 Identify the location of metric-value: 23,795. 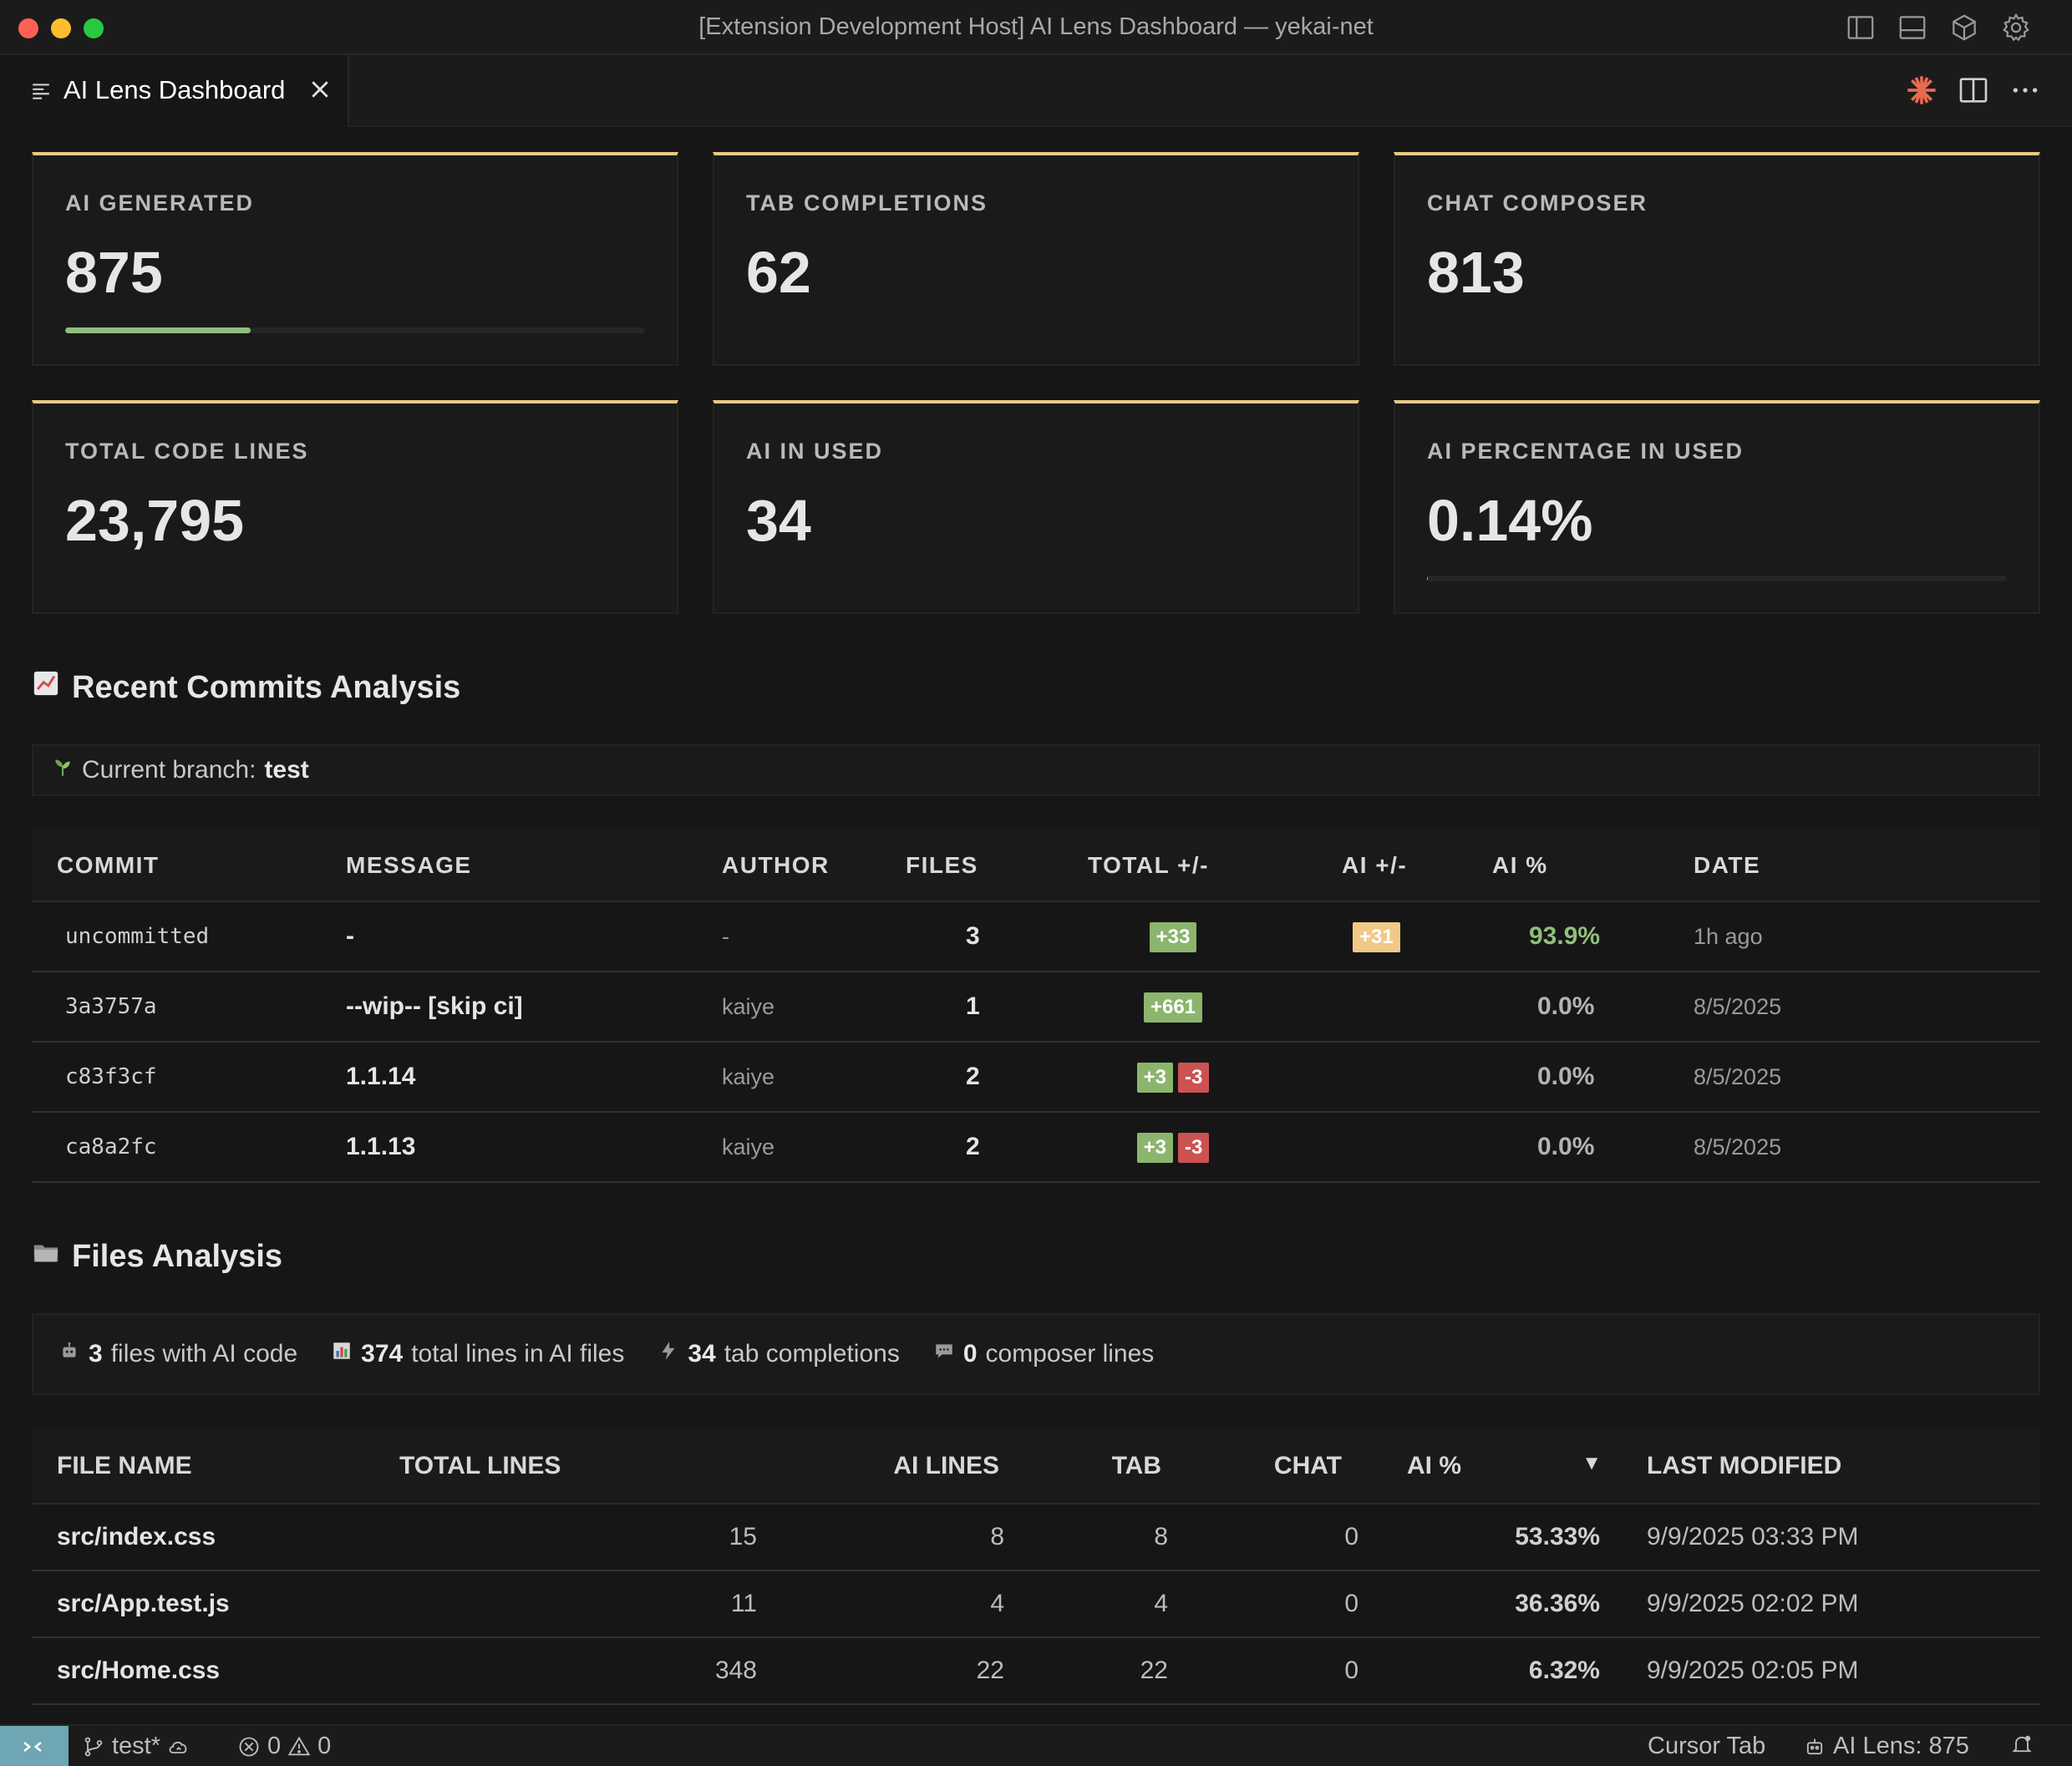
(155, 520).